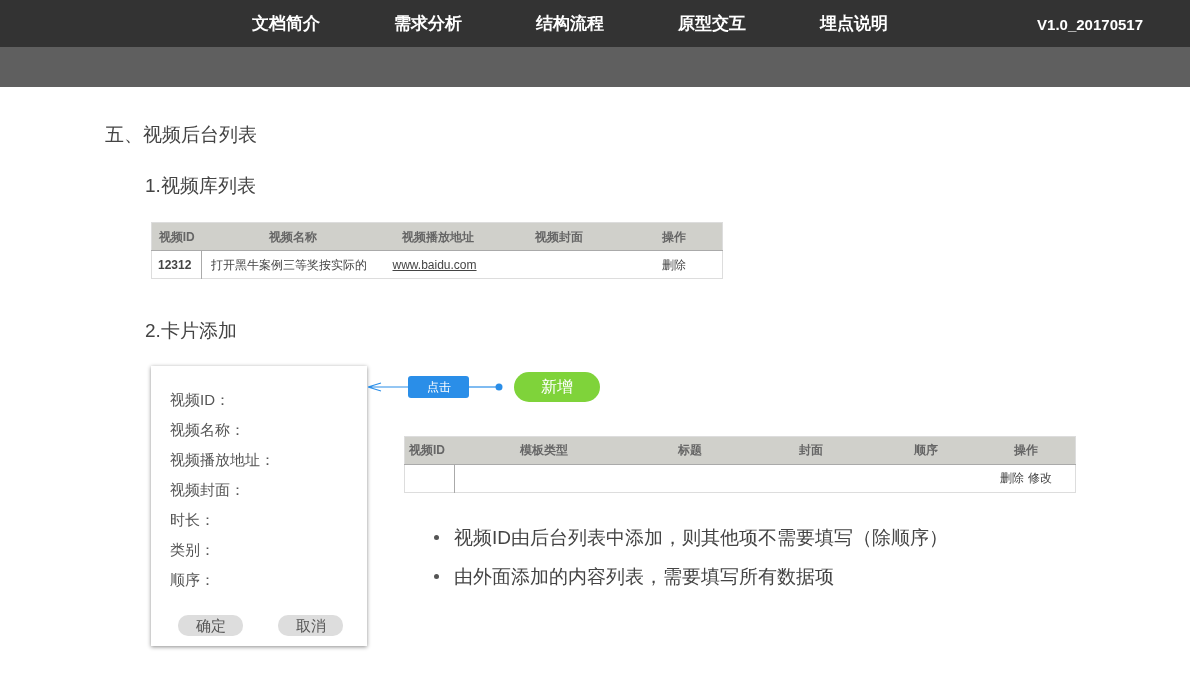 This screenshot has height=683, width=1190. I want to click on field-label: 视频封面：, so click(208, 489).